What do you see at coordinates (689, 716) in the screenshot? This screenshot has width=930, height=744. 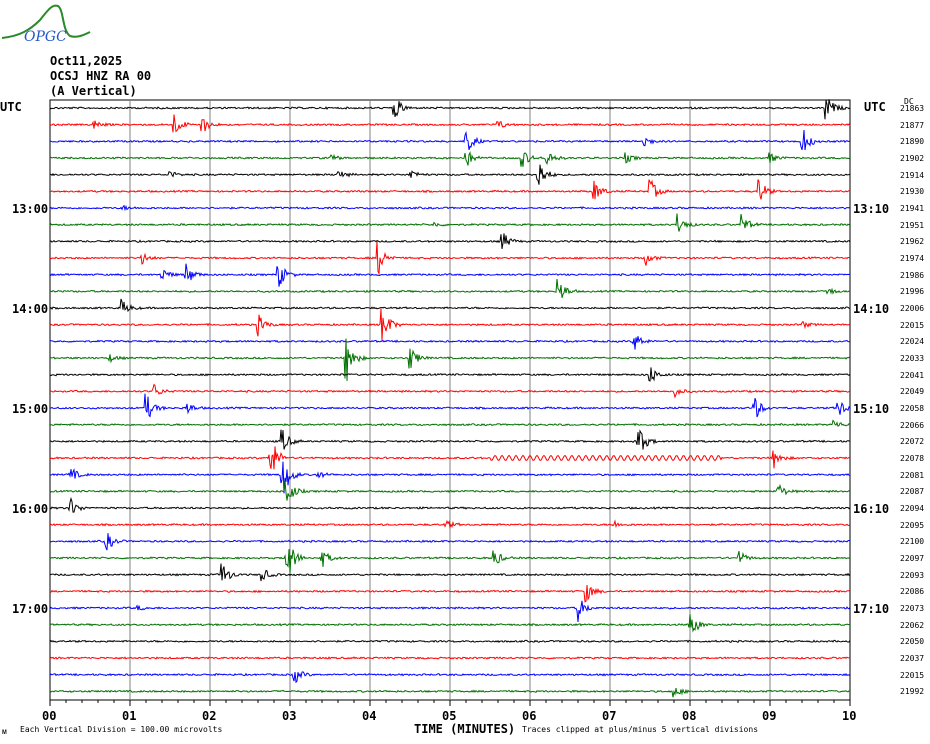 I see `x-tick-label: 08` at bounding box center [689, 716].